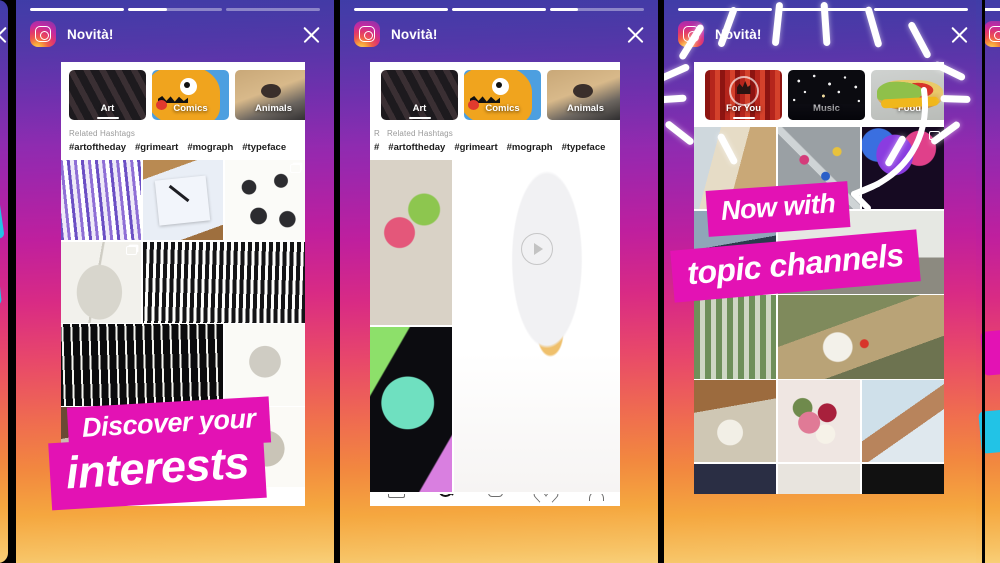 This screenshot has height=563, width=1000. What do you see at coordinates (493, 133) in the screenshot?
I see `related-hashtags-label: R Related Hashtags` at bounding box center [493, 133].